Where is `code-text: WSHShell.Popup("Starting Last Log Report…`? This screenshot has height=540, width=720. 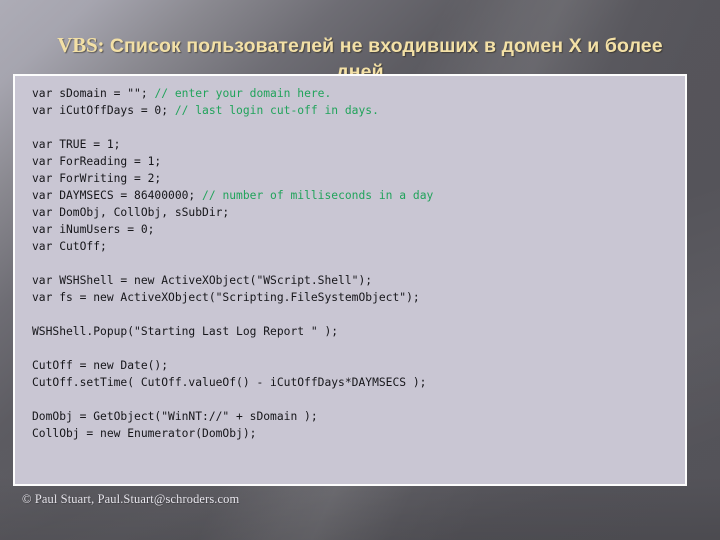
code-text: WSHShell.Popup("Starting Last Log Report… is located at coordinates (185, 331).